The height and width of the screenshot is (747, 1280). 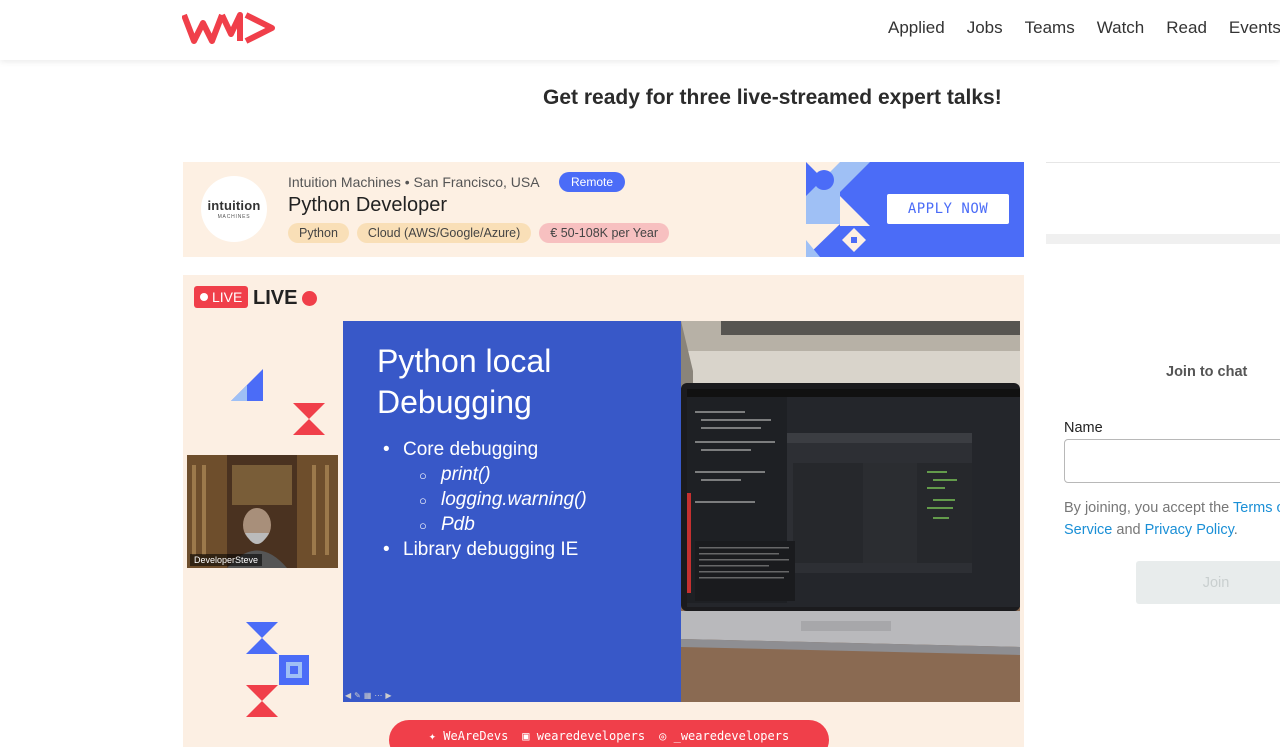 I want to click on company-logo-text: intuition, so click(x=234, y=205).